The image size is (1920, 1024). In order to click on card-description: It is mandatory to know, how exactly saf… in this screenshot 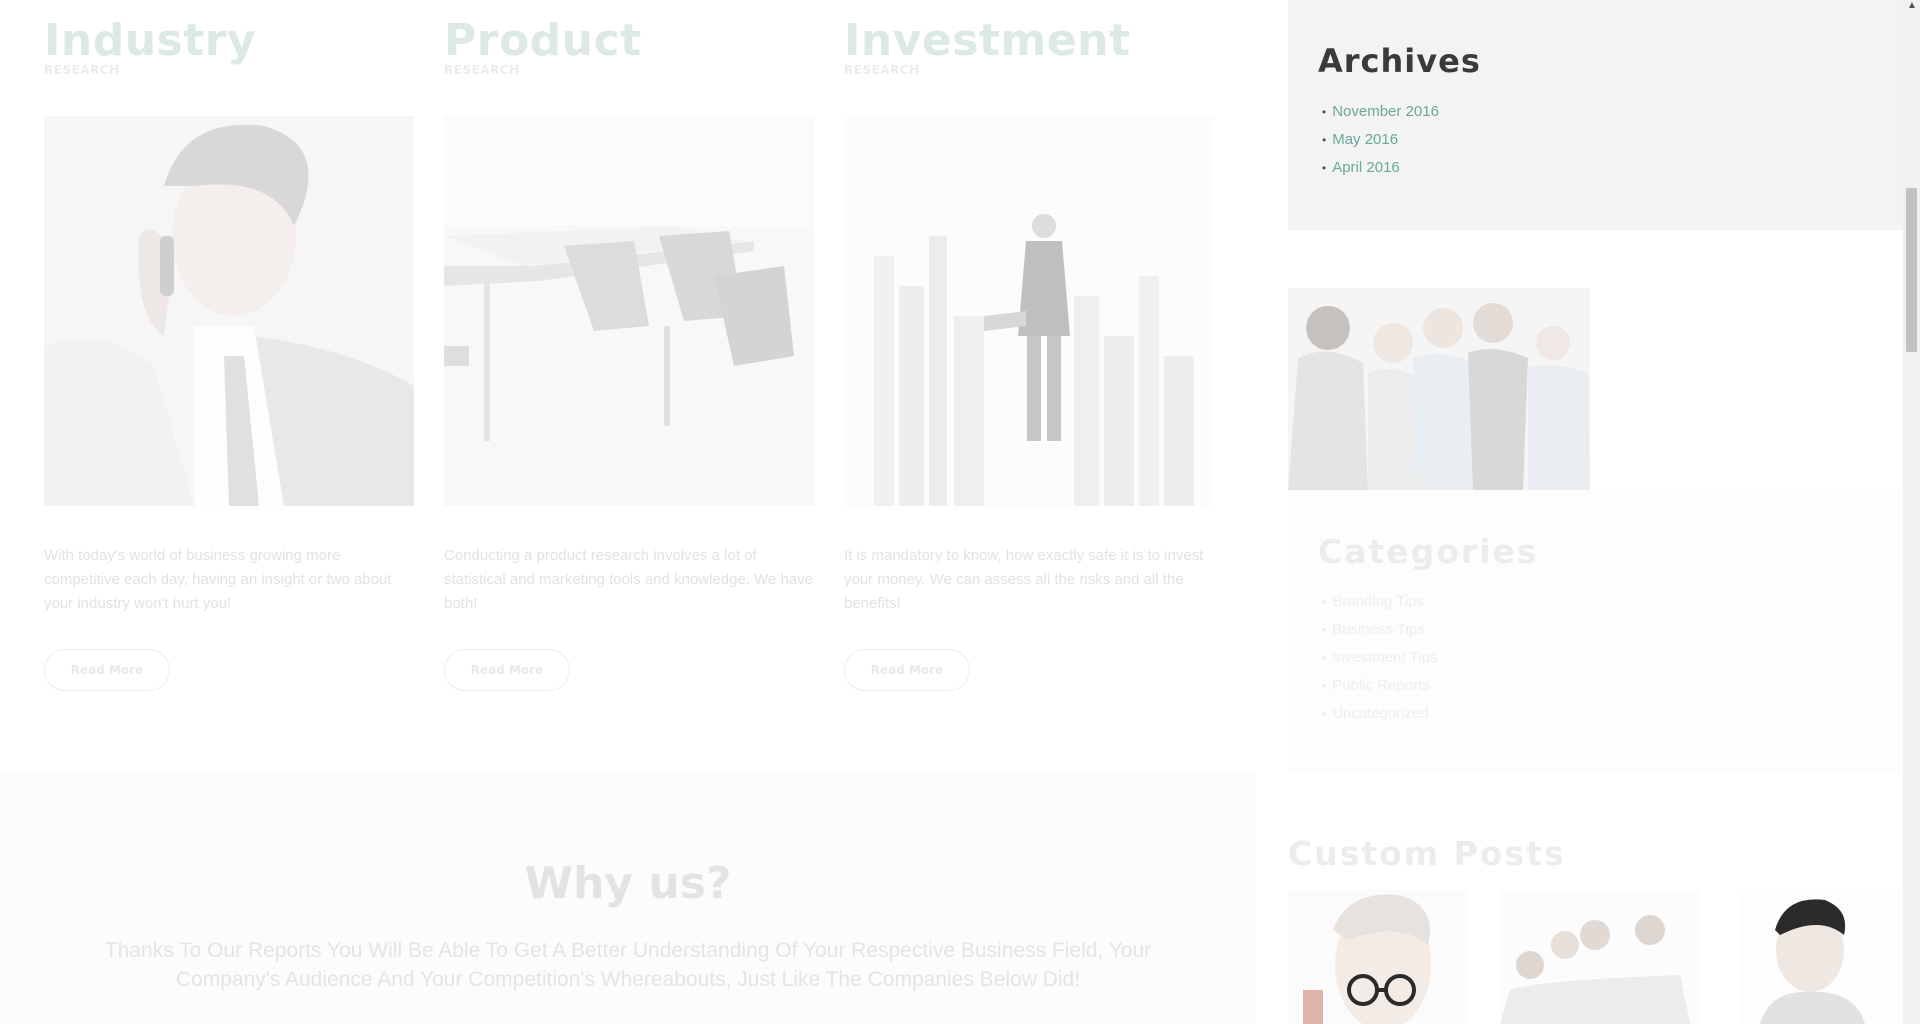, I will do `click(1024, 579)`.